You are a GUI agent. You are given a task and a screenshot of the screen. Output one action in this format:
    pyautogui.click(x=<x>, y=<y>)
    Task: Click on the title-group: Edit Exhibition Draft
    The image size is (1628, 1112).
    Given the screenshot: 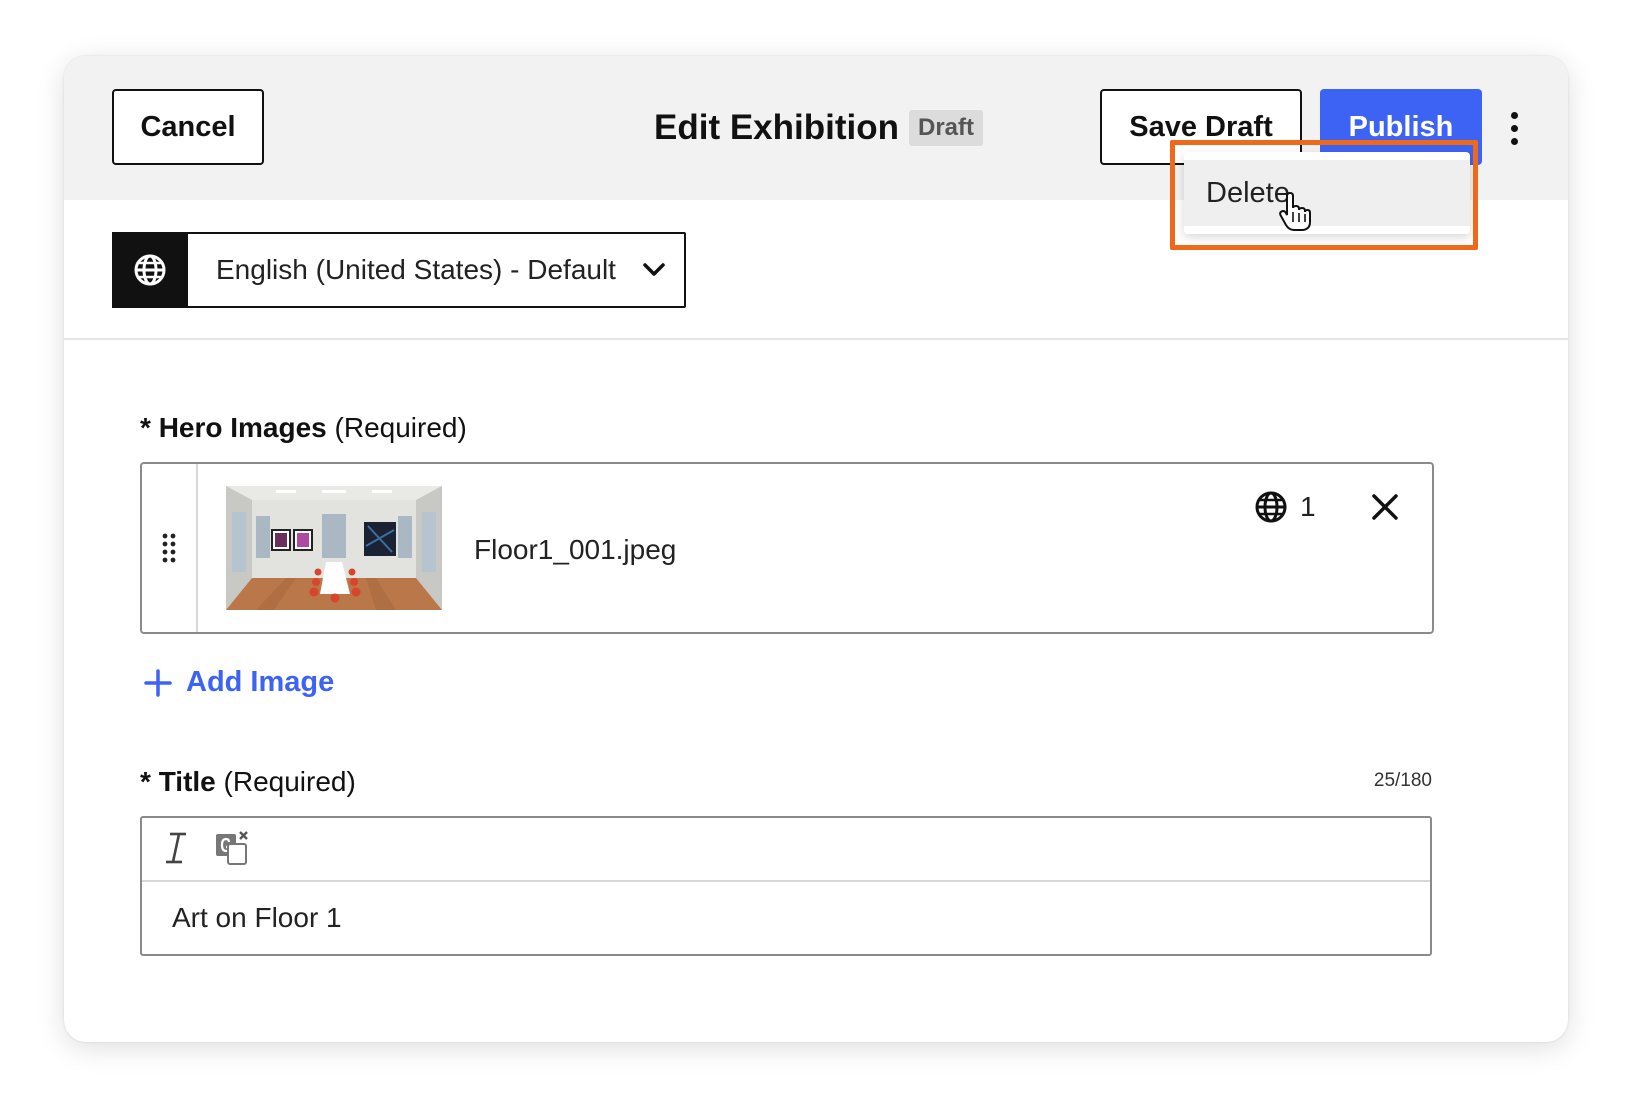 What is the action you would take?
    pyautogui.click(x=818, y=128)
    